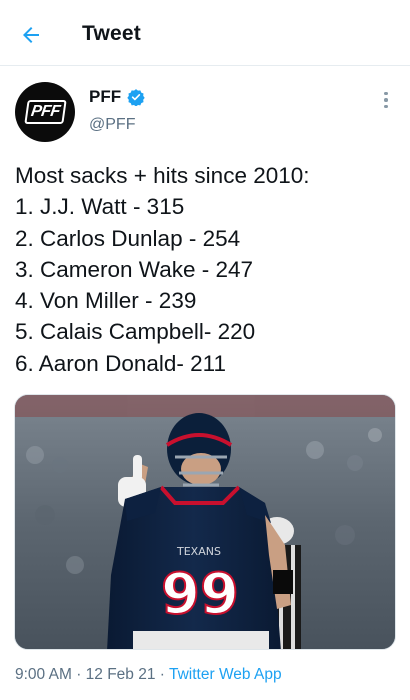 This screenshot has height=700, width=410. I want to click on tweet-line: 1. J.J. Watt - 315, so click(100, 207).